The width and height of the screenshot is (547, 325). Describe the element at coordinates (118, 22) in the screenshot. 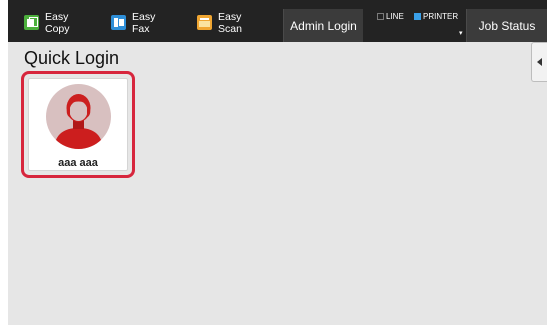

I see `easy-fax-icon` at that location.